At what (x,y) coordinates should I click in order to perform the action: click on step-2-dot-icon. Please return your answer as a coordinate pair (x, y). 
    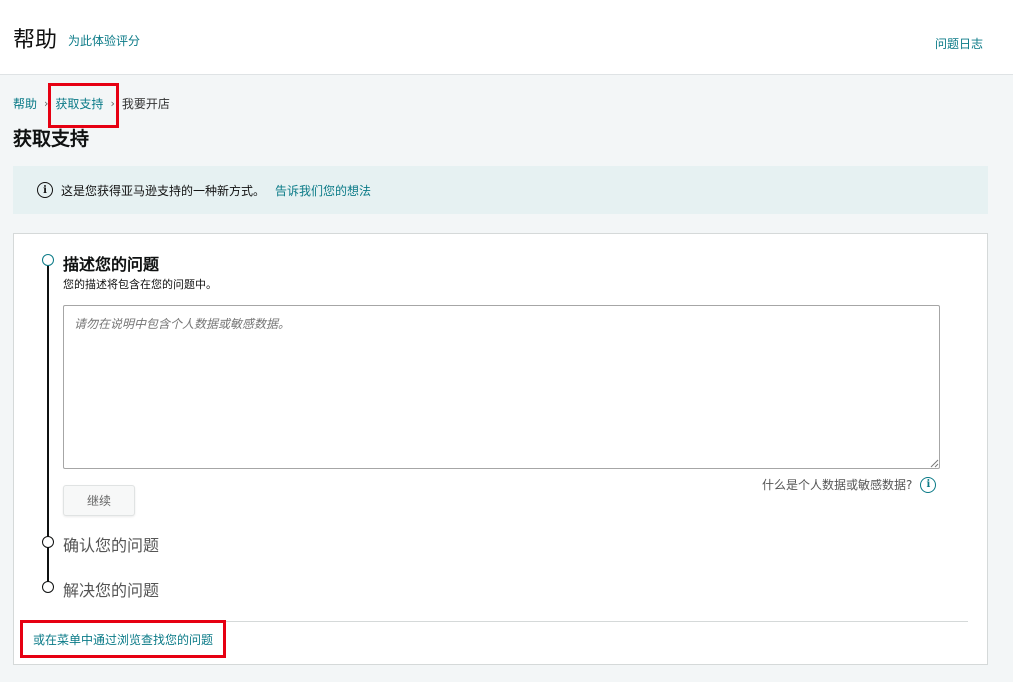
    Looking at the image, I should click on (48, 542).